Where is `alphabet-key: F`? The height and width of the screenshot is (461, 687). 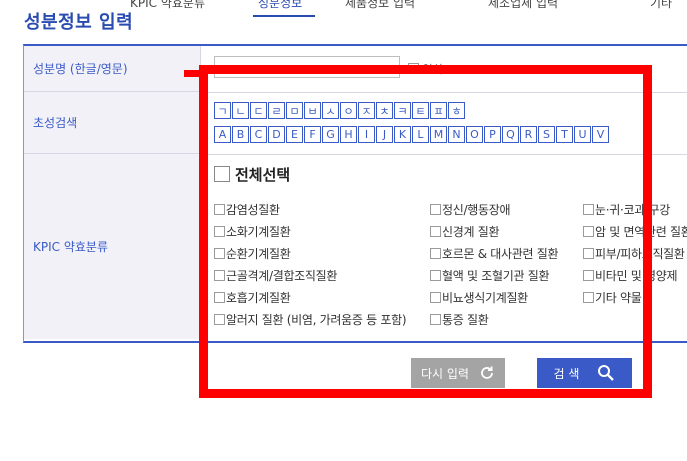 alphabet-key: F is located at coordinates (312, 134).